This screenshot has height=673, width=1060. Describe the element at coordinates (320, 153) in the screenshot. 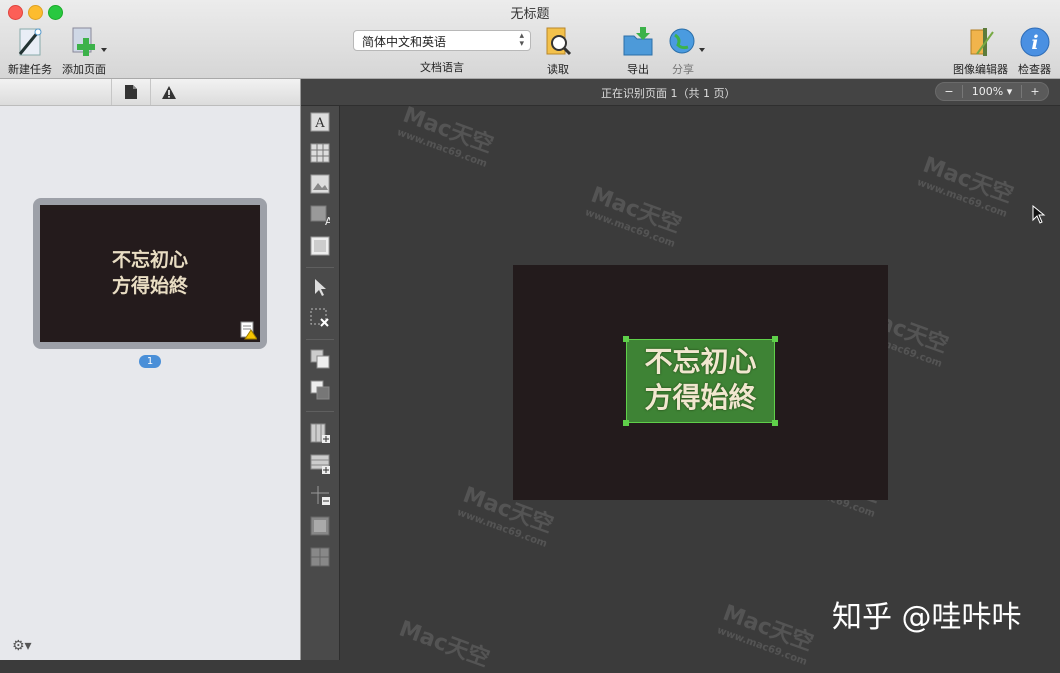

I see `table-area-icon` at that location.